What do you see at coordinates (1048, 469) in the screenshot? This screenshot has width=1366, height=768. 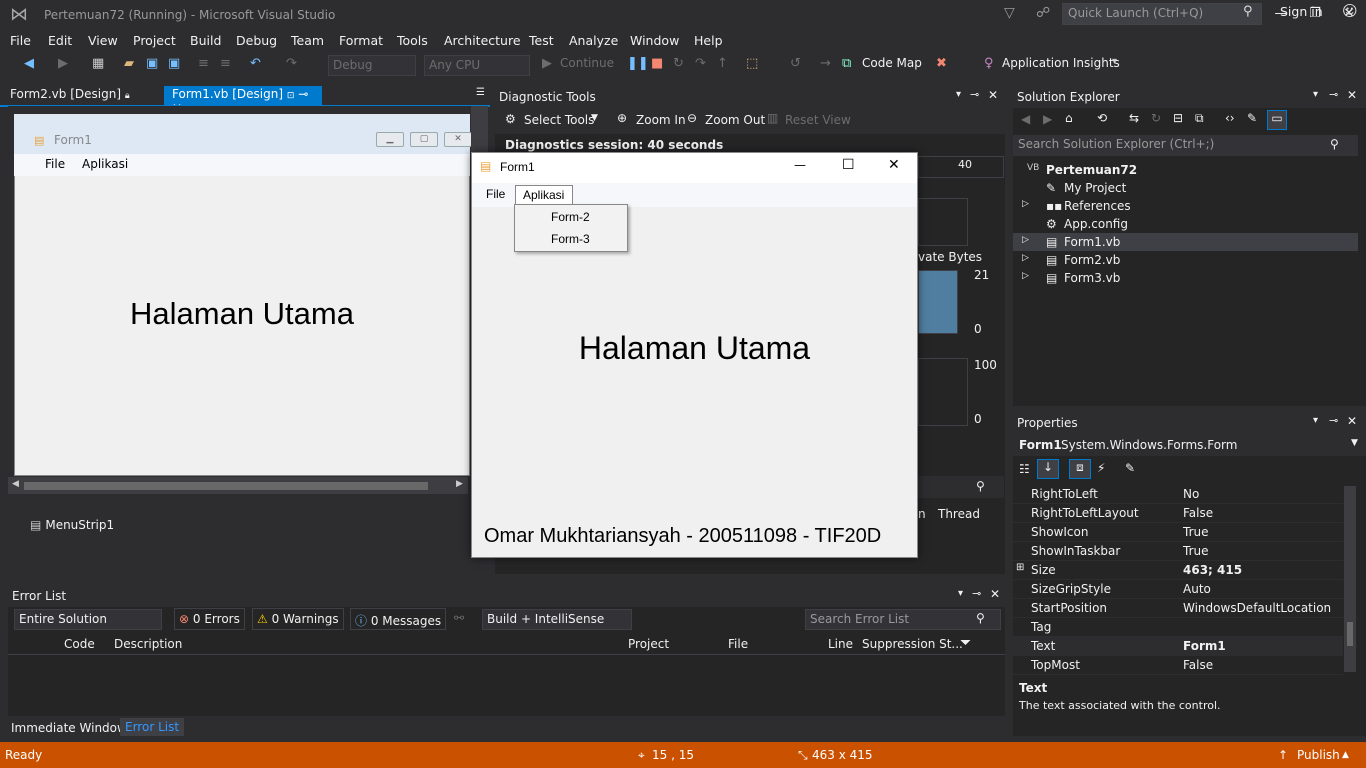 I see `alphabetical-icon: ↓` at bounding box center [1048, 469].